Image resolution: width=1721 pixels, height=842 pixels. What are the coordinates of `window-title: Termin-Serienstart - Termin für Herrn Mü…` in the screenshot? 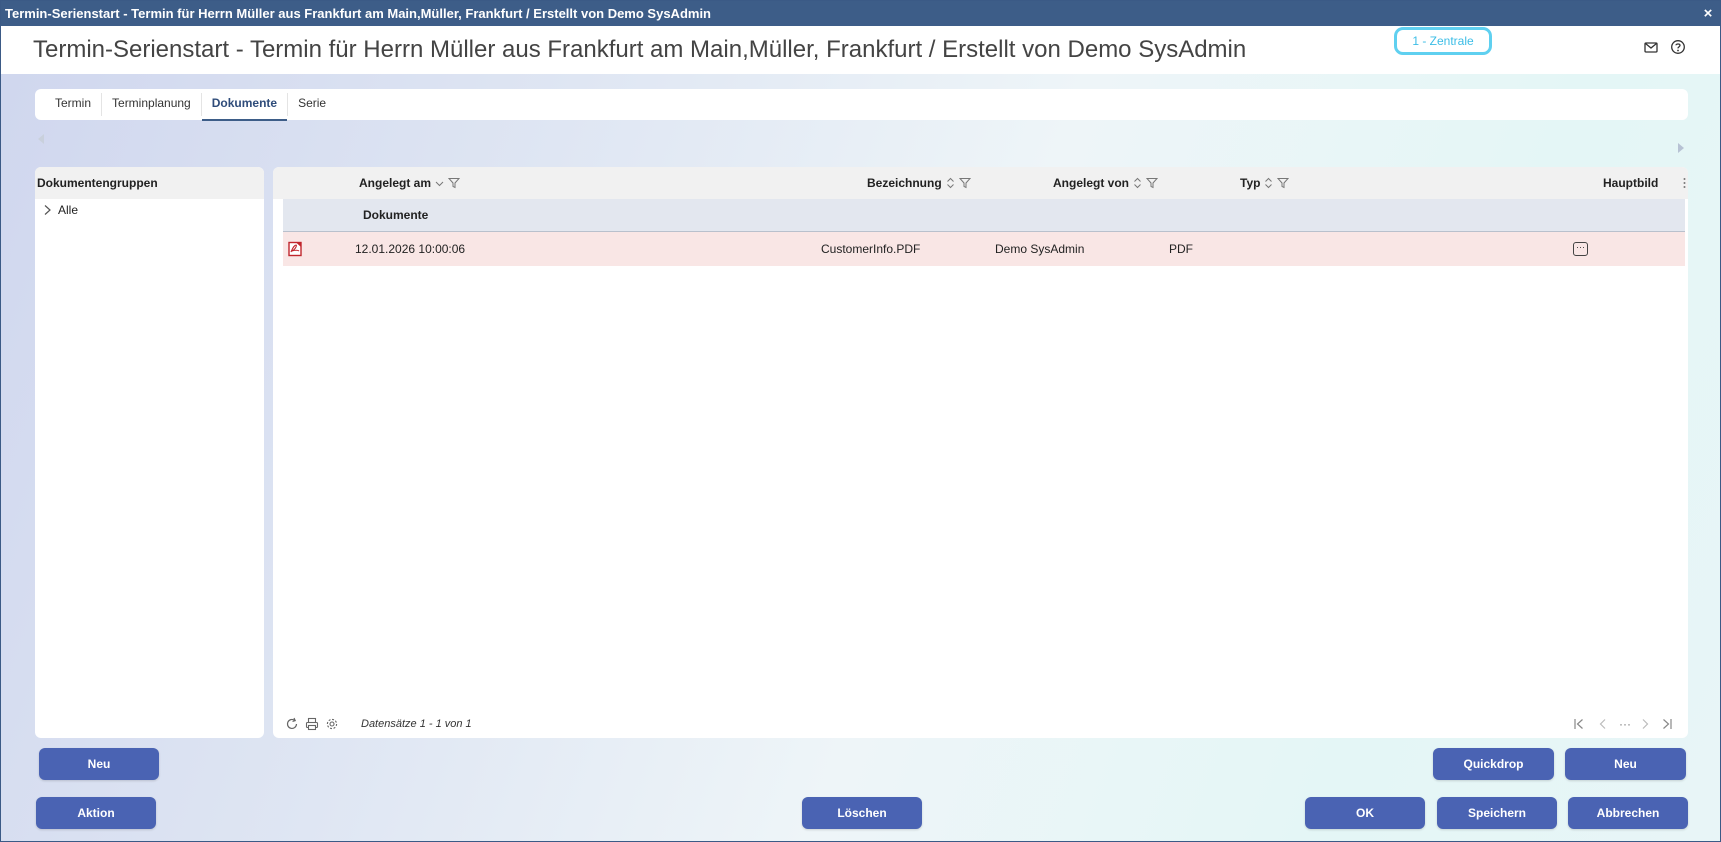 It's located at (358, 13).